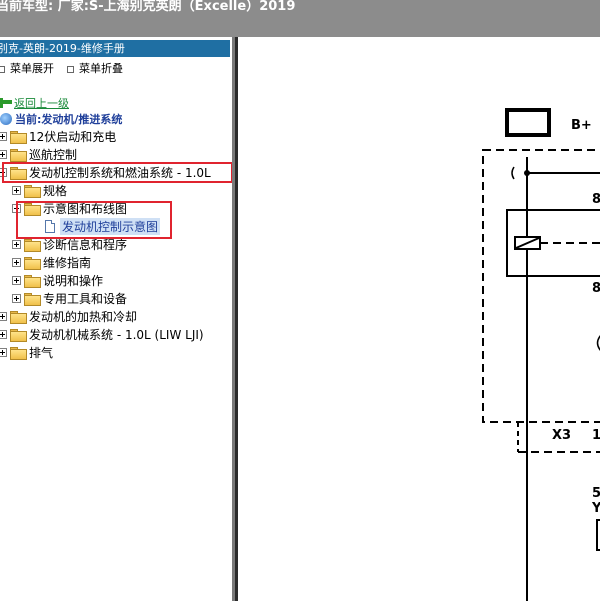 The width and height of the screenshot is (600, 601). What do you see at coordinates (69, 119) in the screenshot?
I see `current-section-label: 当前:发动机/推进系统` at bounding box center [69, 119].